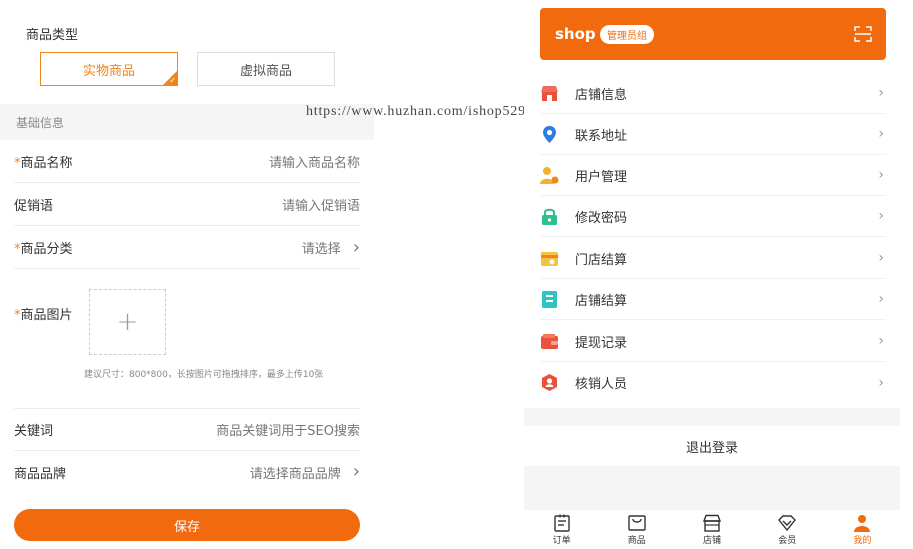  What do you see at coordinates (636, 540) in the screenshot?
I see `tab-label: 商品` at bounding box center [636, 540].